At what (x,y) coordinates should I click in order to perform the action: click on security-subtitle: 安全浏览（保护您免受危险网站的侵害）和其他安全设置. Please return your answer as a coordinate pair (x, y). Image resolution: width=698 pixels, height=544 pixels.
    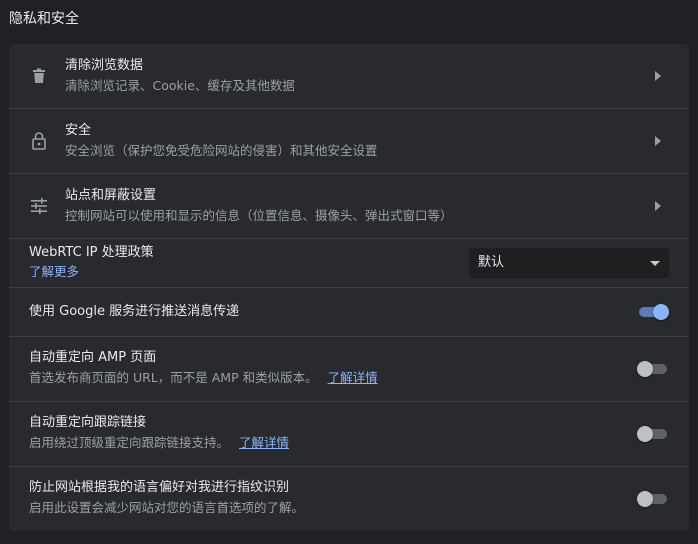
    Looking at the image, I should click on (221, 150).